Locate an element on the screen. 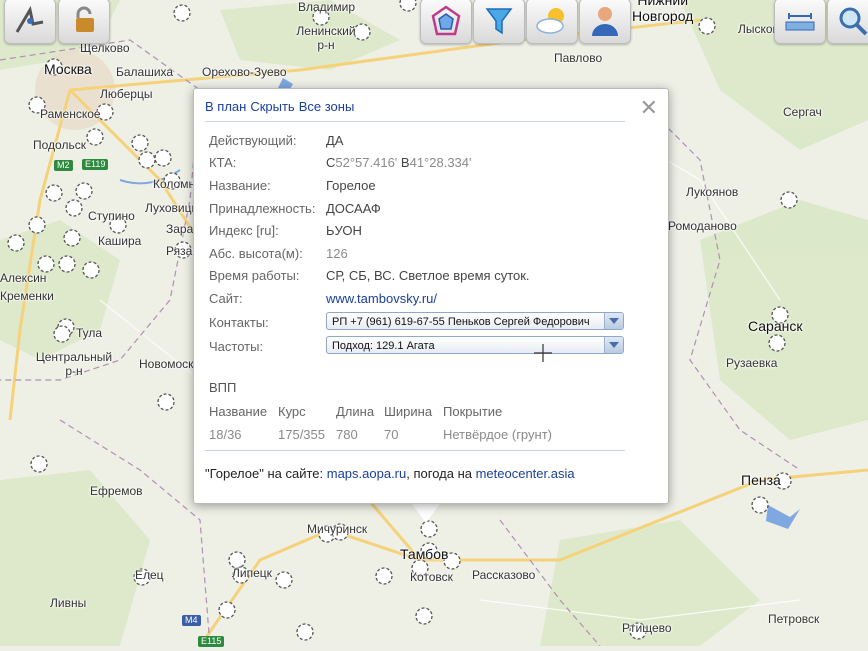 The image size is (868, 651). city-label-vladimir: Владимир is located at coordinates (327, 7).